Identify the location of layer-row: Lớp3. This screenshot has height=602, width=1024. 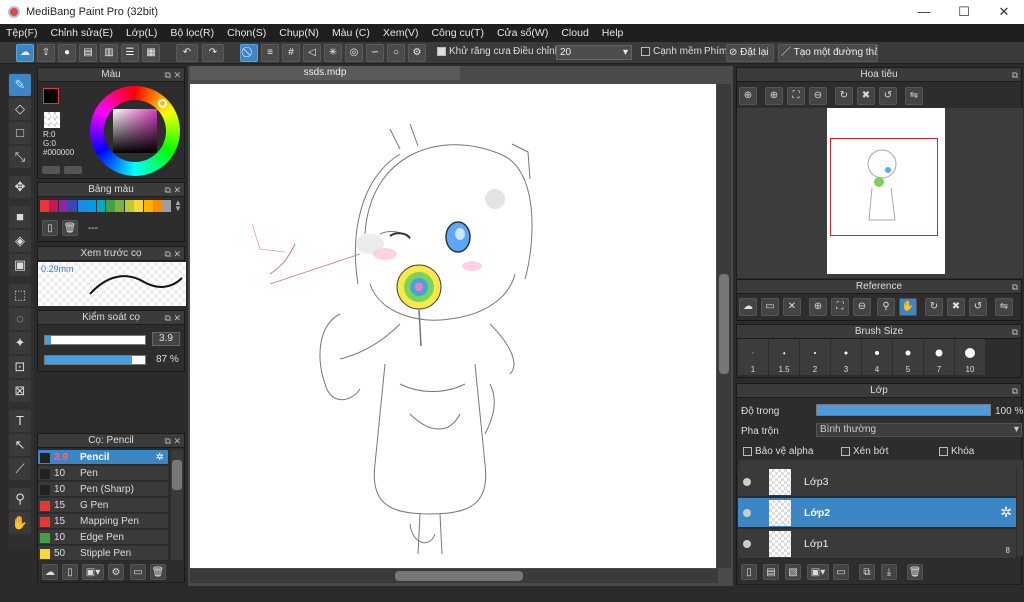
(877, 482).